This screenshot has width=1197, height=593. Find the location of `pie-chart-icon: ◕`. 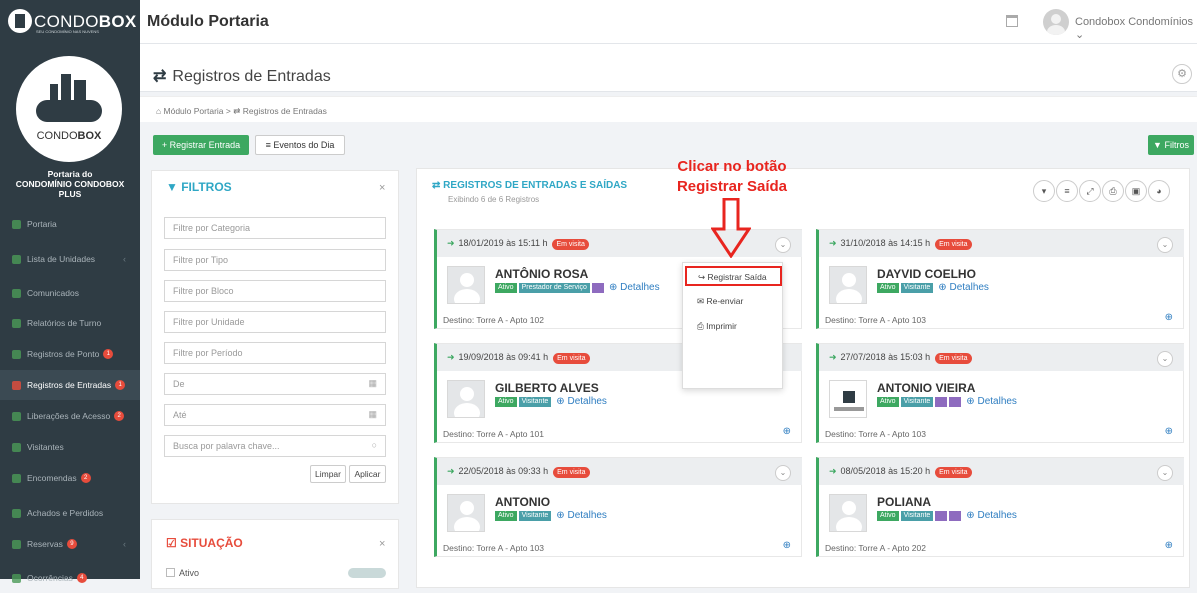

pie-chart-icon: ◕ is located at coordinates (1159, 191).